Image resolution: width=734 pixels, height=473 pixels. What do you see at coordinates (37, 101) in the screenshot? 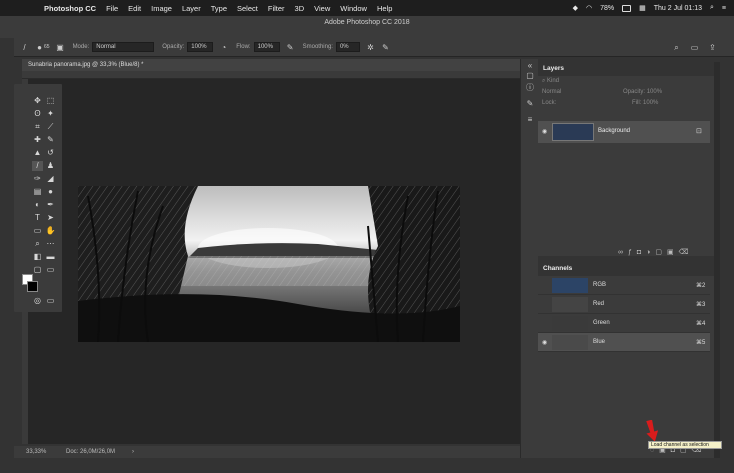
I see `move-tool-icon: ✥` at bounding box center [37, 101].